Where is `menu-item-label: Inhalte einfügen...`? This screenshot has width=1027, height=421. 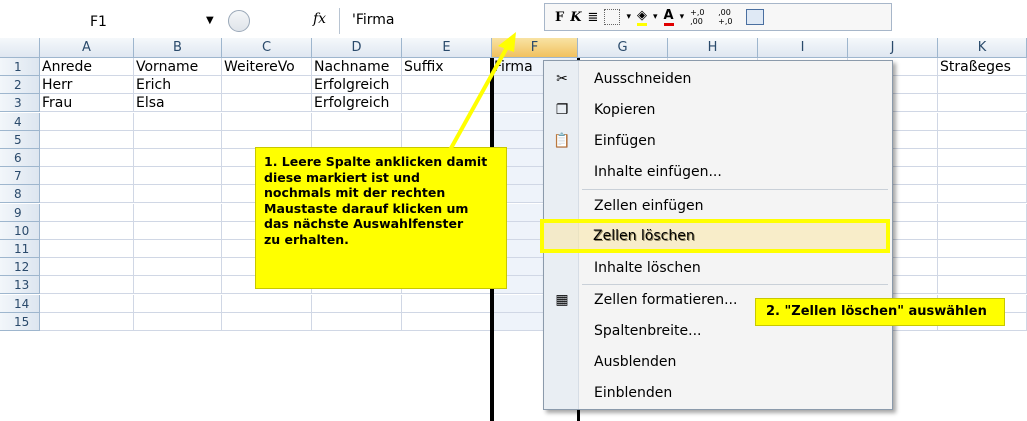
menu-item-label: Inhalte einfügen... is located at coordinates (658, 172).